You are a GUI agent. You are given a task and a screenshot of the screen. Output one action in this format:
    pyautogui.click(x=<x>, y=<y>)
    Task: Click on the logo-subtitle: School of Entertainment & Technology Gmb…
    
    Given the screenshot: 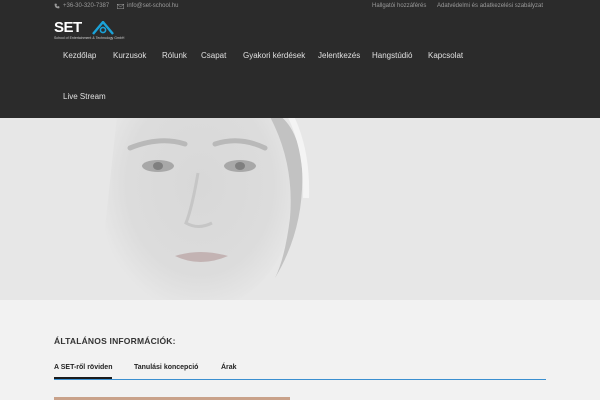 What is the action you would take?
    pyautogui.click(x=89, y=38)
    